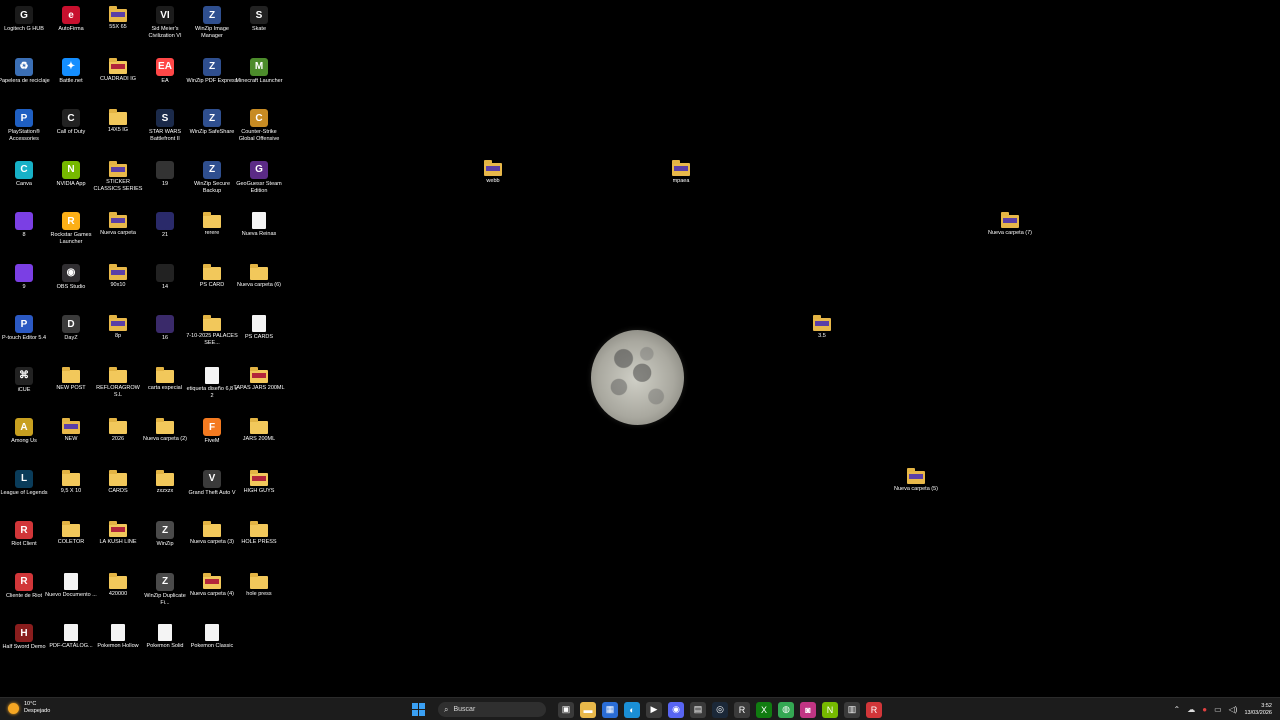 The width and height of the screenshot is (1280, 720). Describe the element at coordinates (165, 532) in the screenshot. I see `desktop-icon: Z WinZip` at that location.